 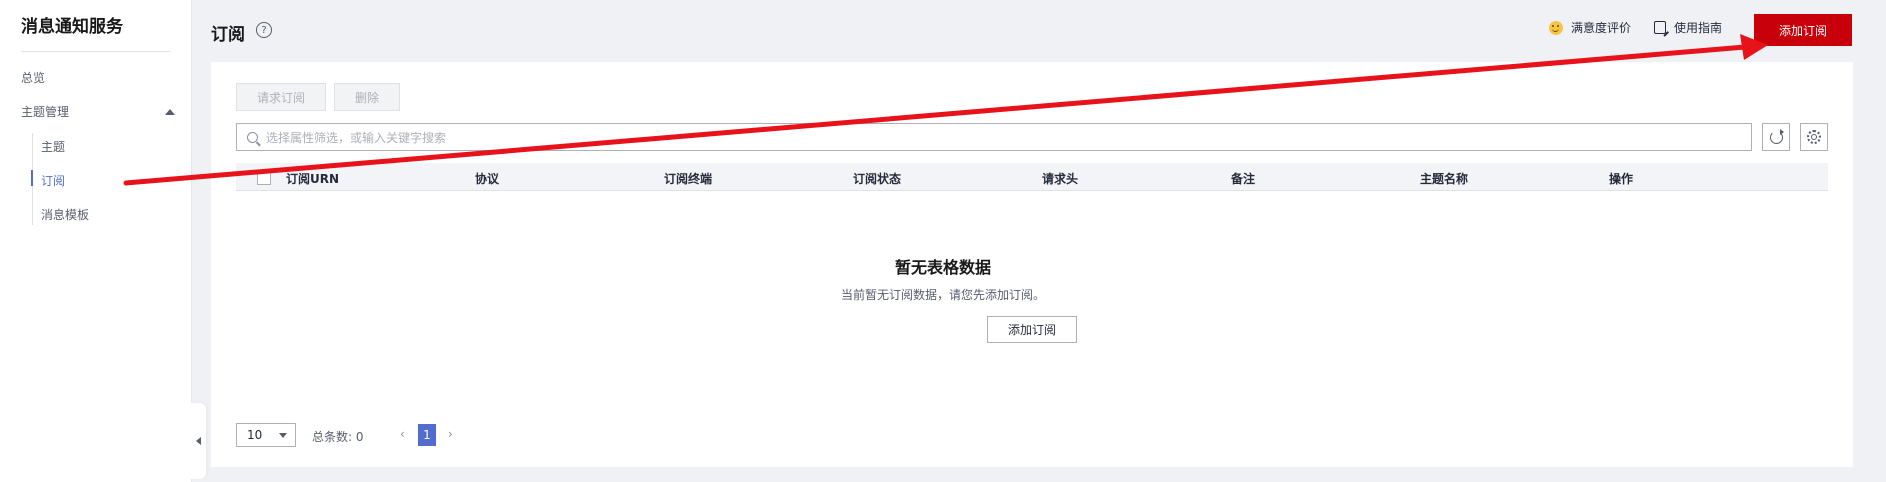 I want to click on refresh-button, so click(x=1776, y=137).